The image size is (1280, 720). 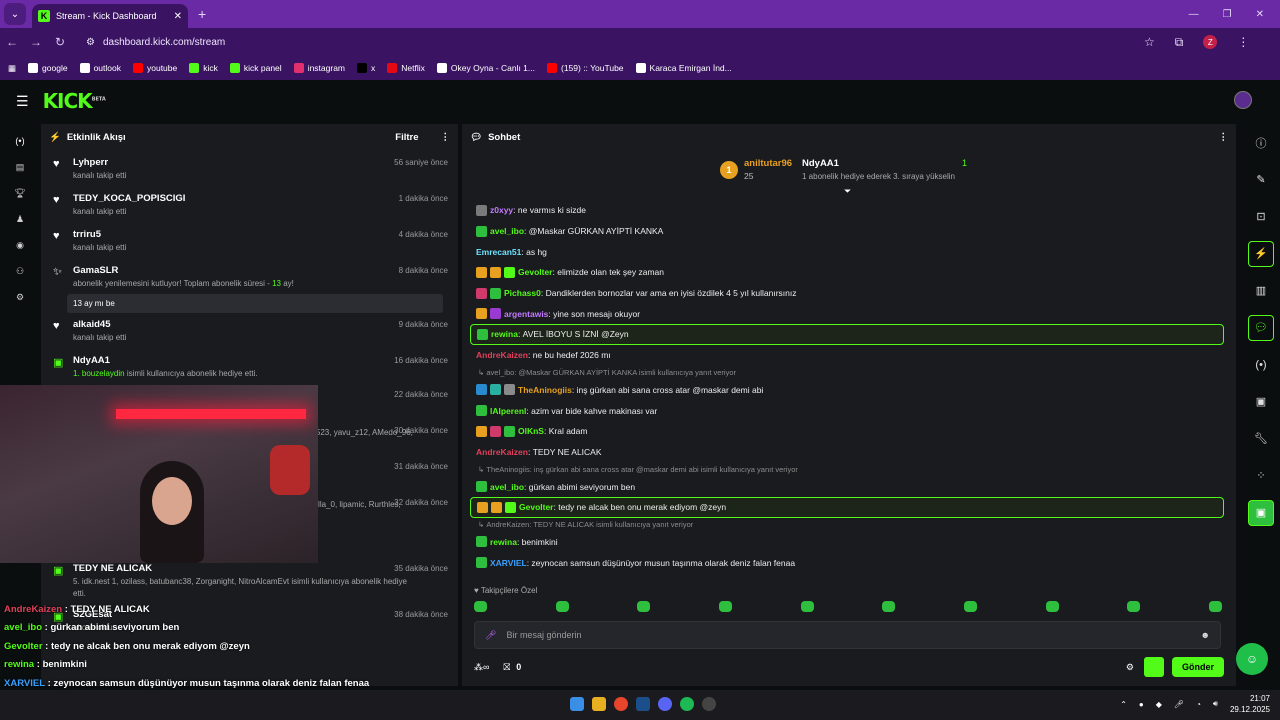 I want to click on close-tab-icon: ✕, so click(x=178, y=16).